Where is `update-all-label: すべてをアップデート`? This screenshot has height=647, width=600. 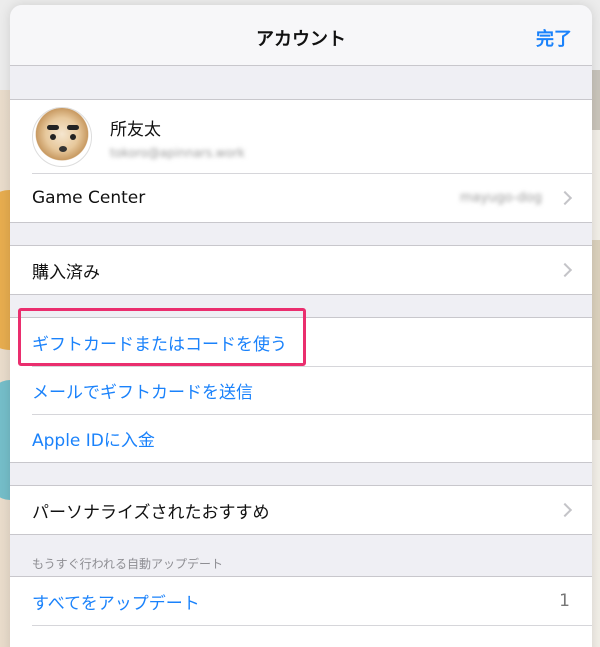 update-all-label: すべてをアップデート is located at coordinates (116, 603).